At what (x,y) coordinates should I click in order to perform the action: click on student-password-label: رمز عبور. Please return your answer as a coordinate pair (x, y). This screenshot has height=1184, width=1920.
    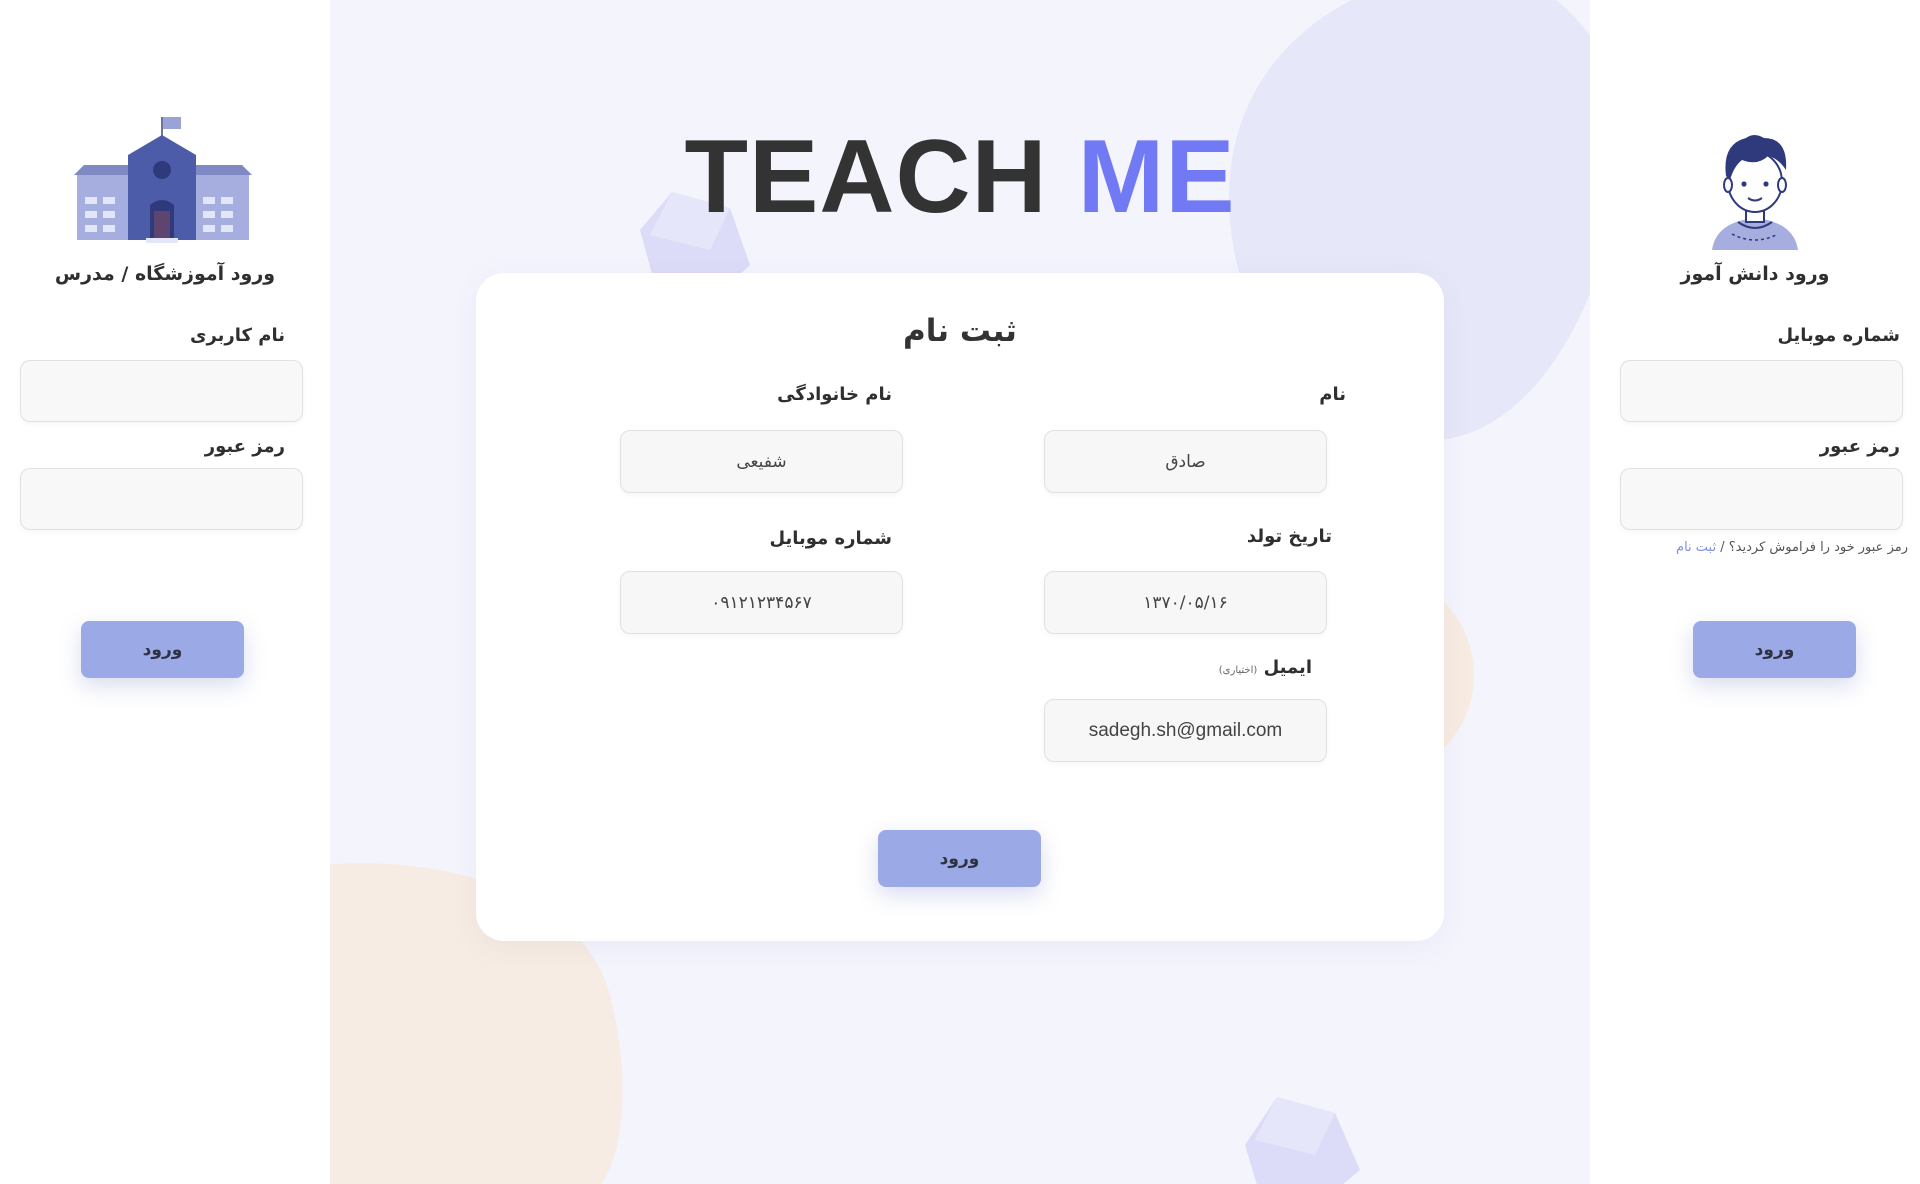
    Looking at the image, I should click on (1859, 446).